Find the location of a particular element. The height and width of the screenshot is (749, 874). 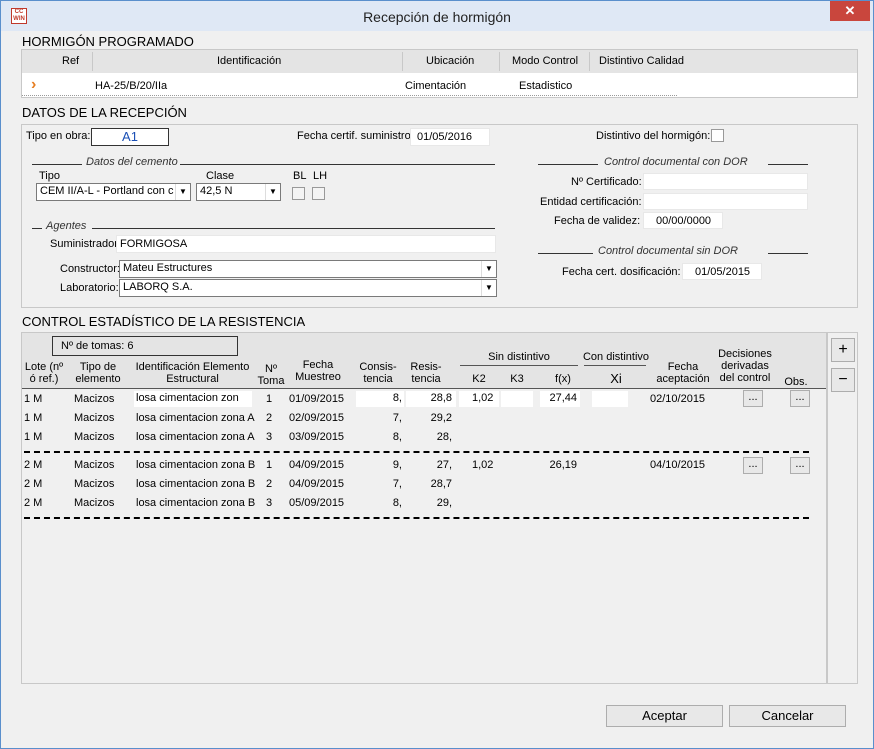

clase-value: 42,5 N is located at coordinates (216, 191).